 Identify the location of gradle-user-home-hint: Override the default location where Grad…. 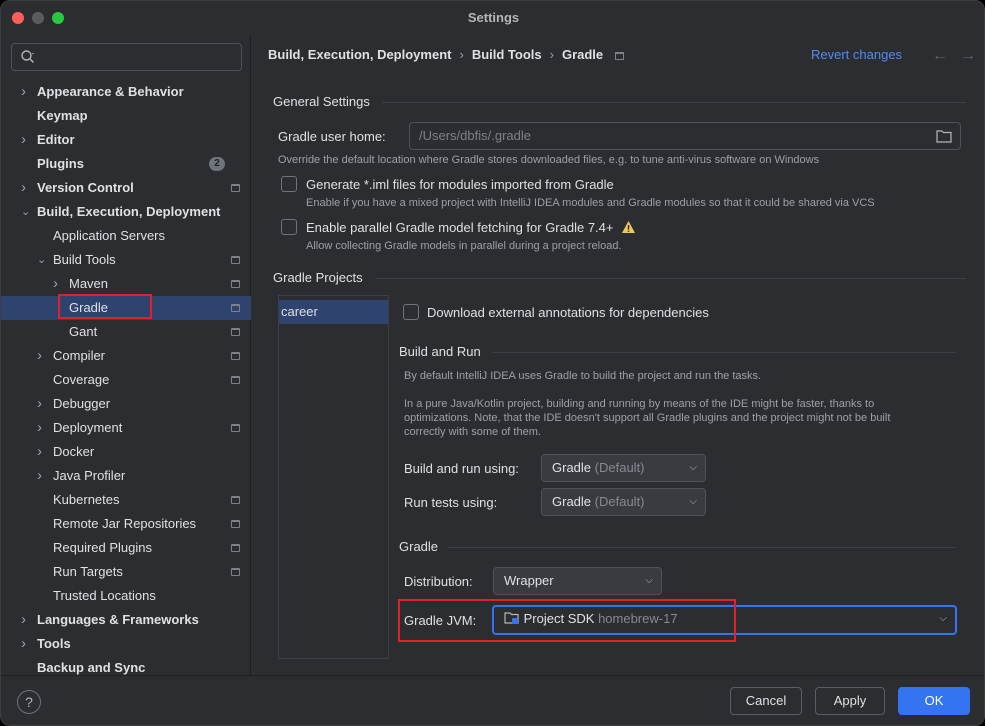
(549, 160).